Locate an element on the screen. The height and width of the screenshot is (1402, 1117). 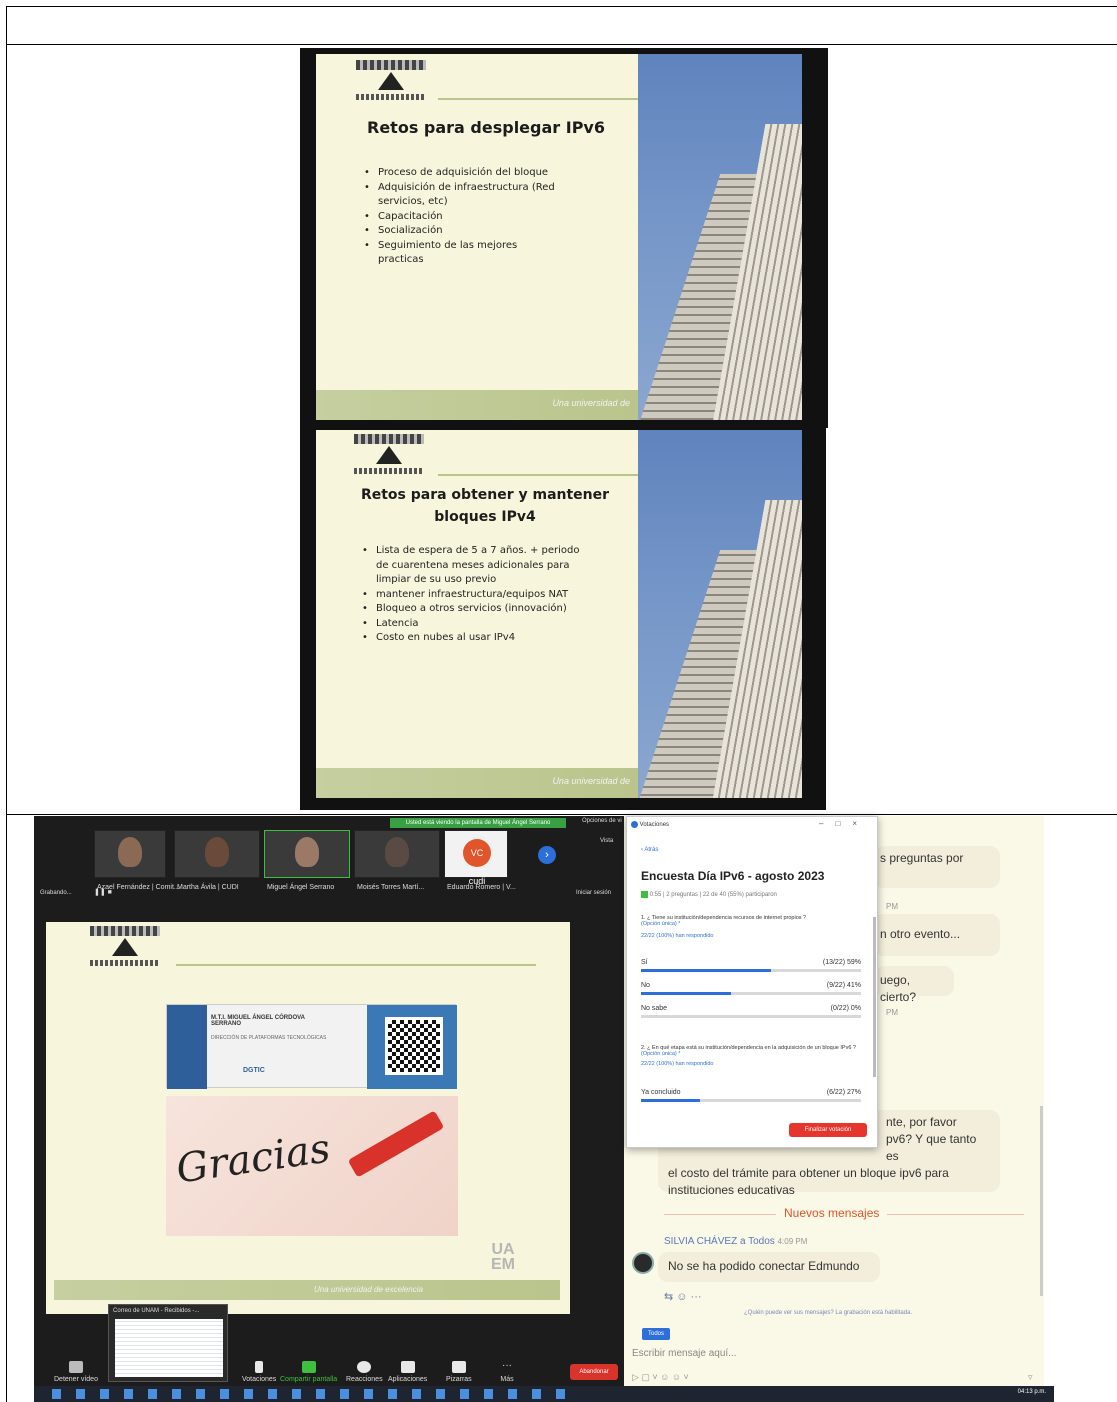
reactions-button: Reacciones is located at coordinates (364, 1372).